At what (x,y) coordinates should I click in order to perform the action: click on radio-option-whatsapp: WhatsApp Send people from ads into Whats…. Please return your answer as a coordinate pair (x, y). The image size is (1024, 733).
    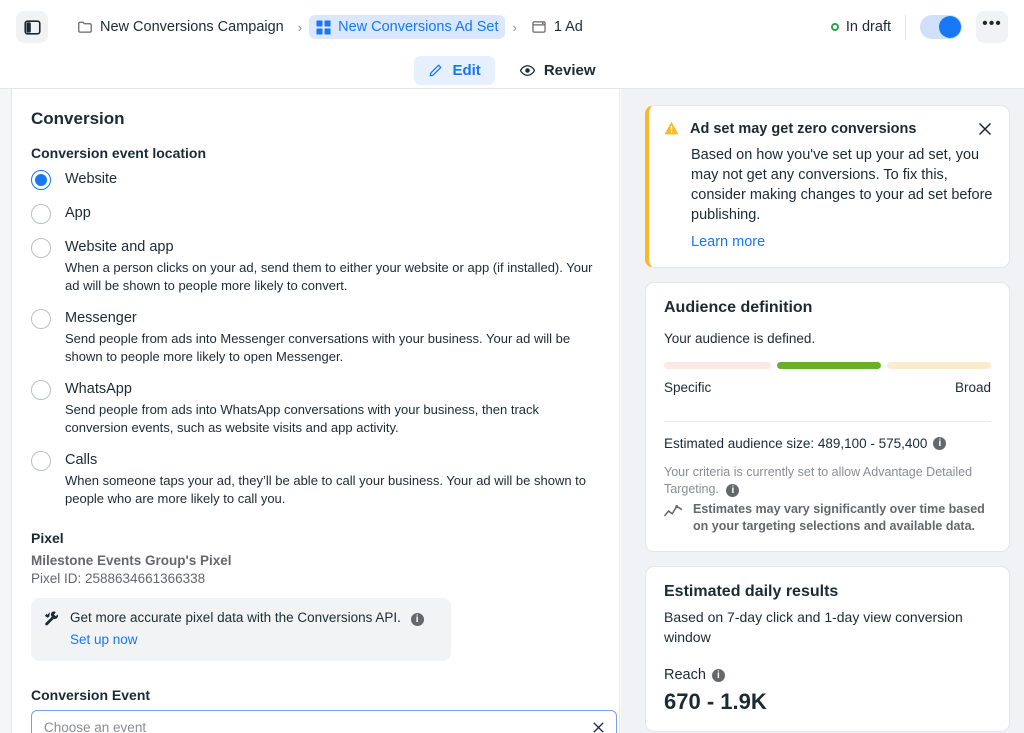
    Looking at the image, I should click on (313, 412).